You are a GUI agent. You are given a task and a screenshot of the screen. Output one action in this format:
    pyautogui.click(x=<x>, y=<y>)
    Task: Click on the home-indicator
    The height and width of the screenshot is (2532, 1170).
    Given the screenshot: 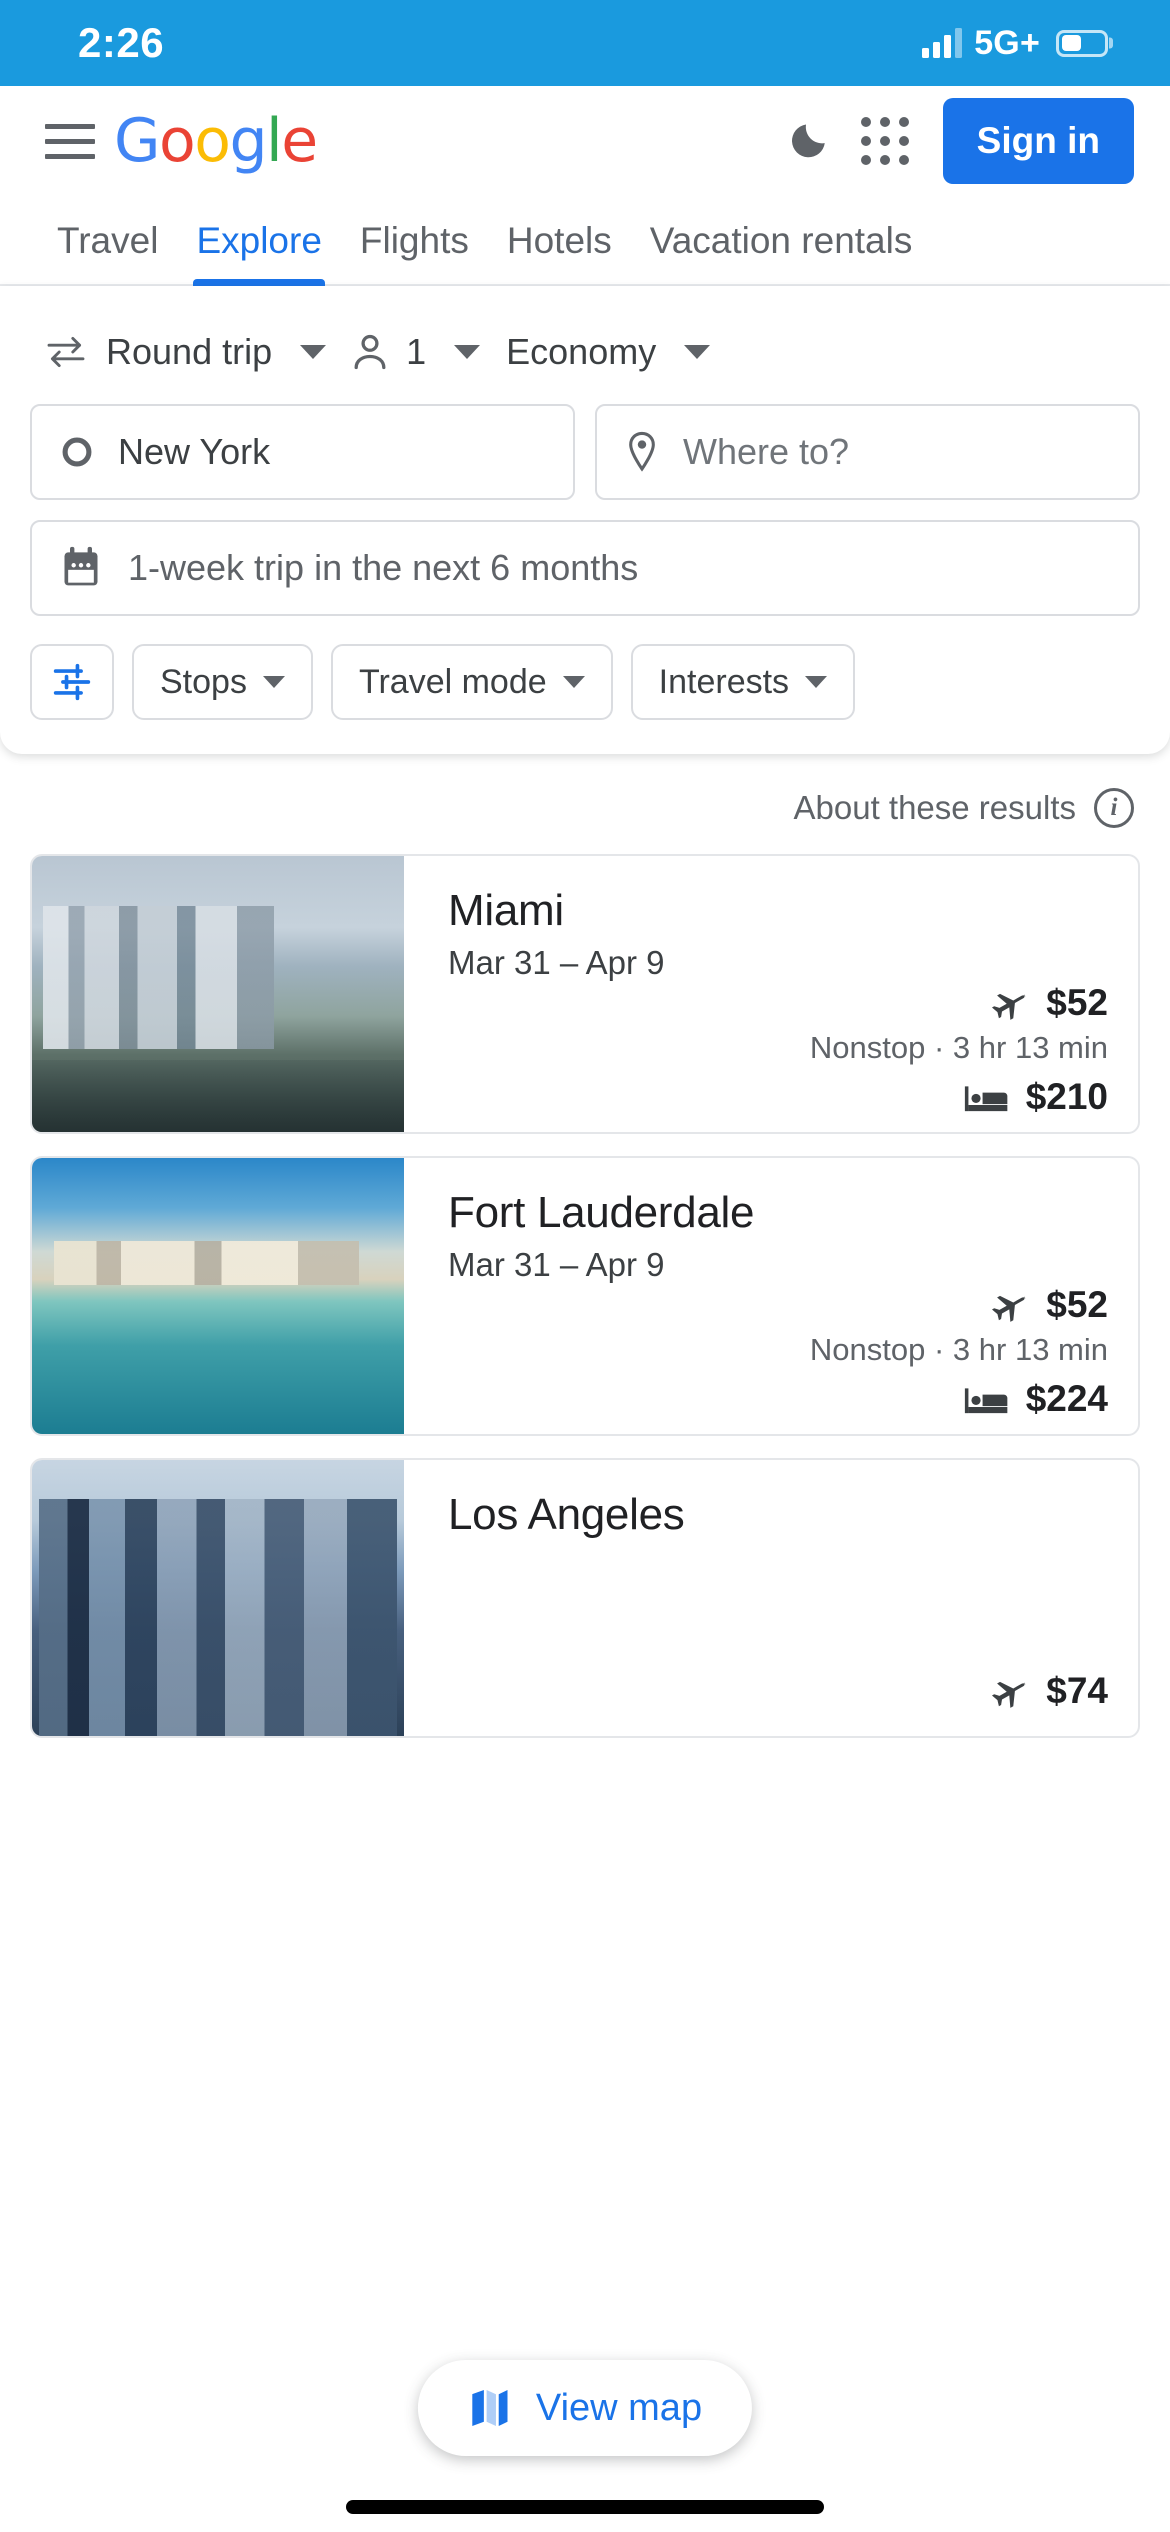 What is the action you would take?
    pyautogui.click(x=585, y=2507)
    